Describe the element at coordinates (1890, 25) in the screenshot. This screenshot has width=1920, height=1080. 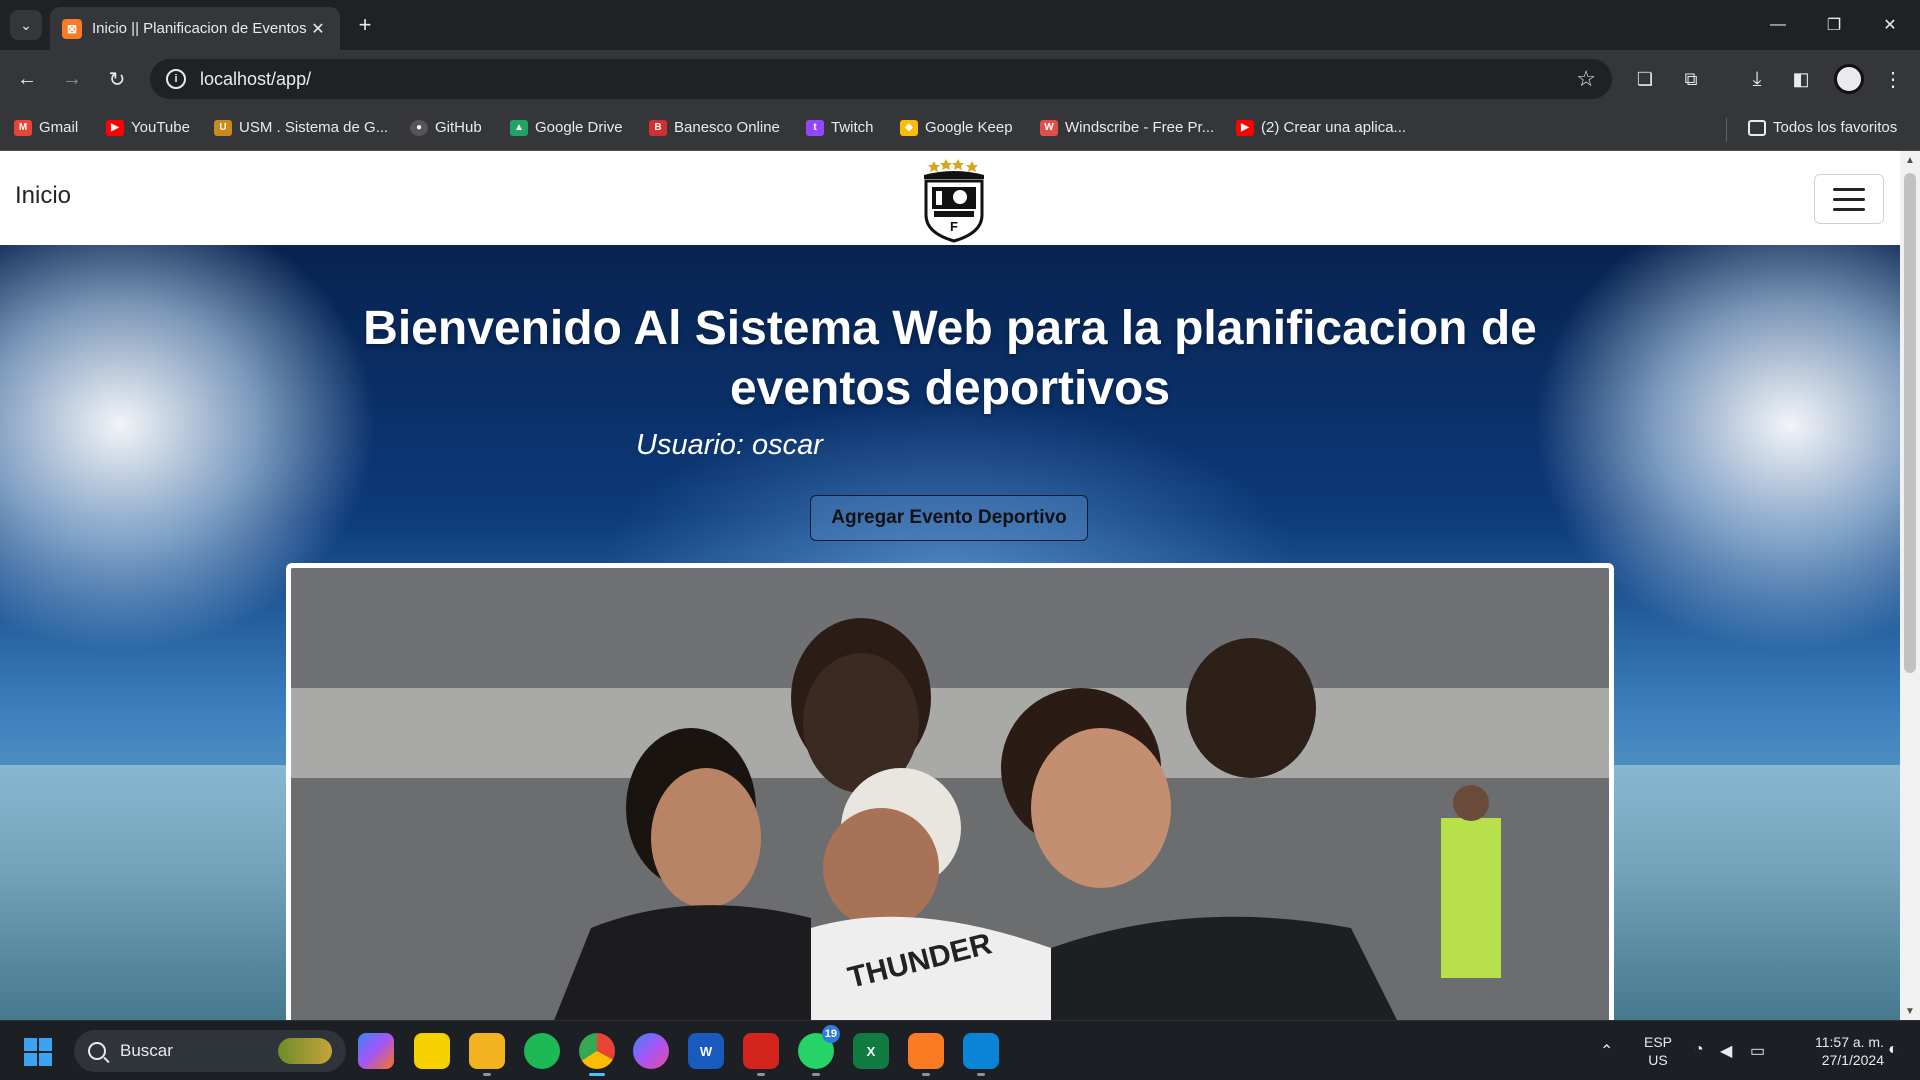
I see `close-window-button: ✕` at that location.